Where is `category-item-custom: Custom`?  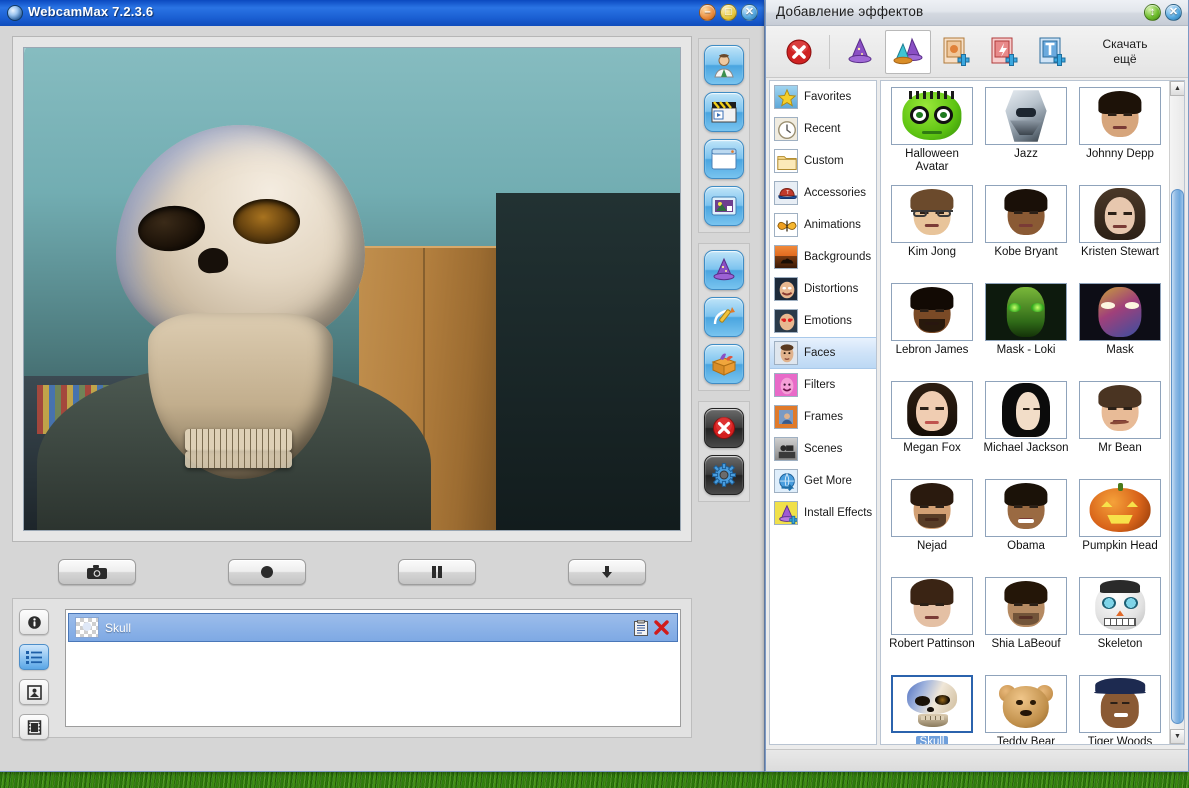
category-item-custom: Custom is located at coordinates (823, 161).